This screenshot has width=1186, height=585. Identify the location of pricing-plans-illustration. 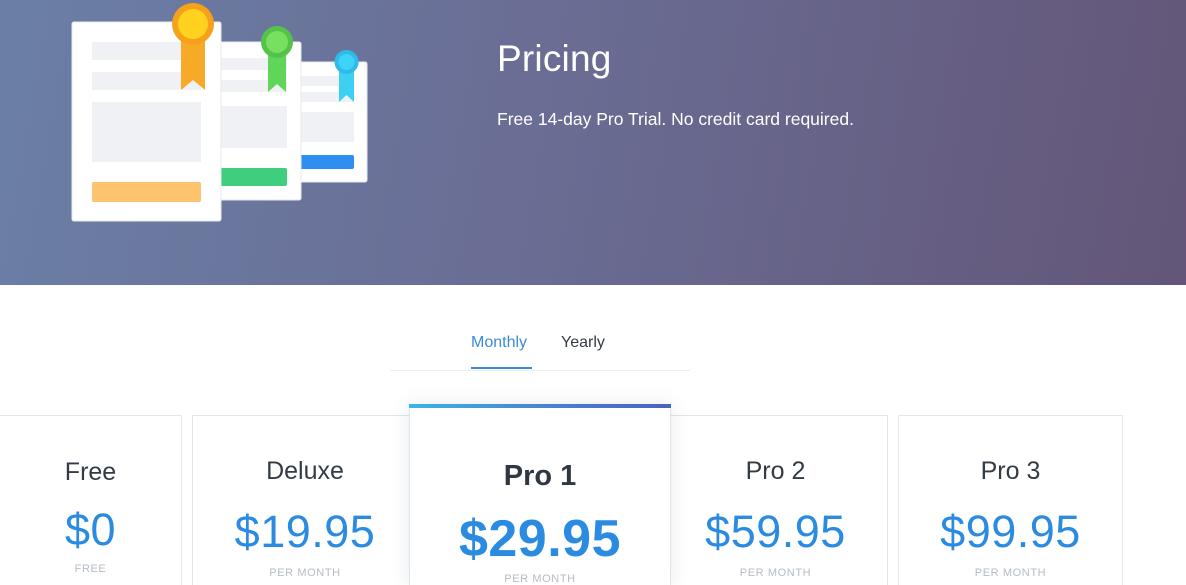
(219, 112).